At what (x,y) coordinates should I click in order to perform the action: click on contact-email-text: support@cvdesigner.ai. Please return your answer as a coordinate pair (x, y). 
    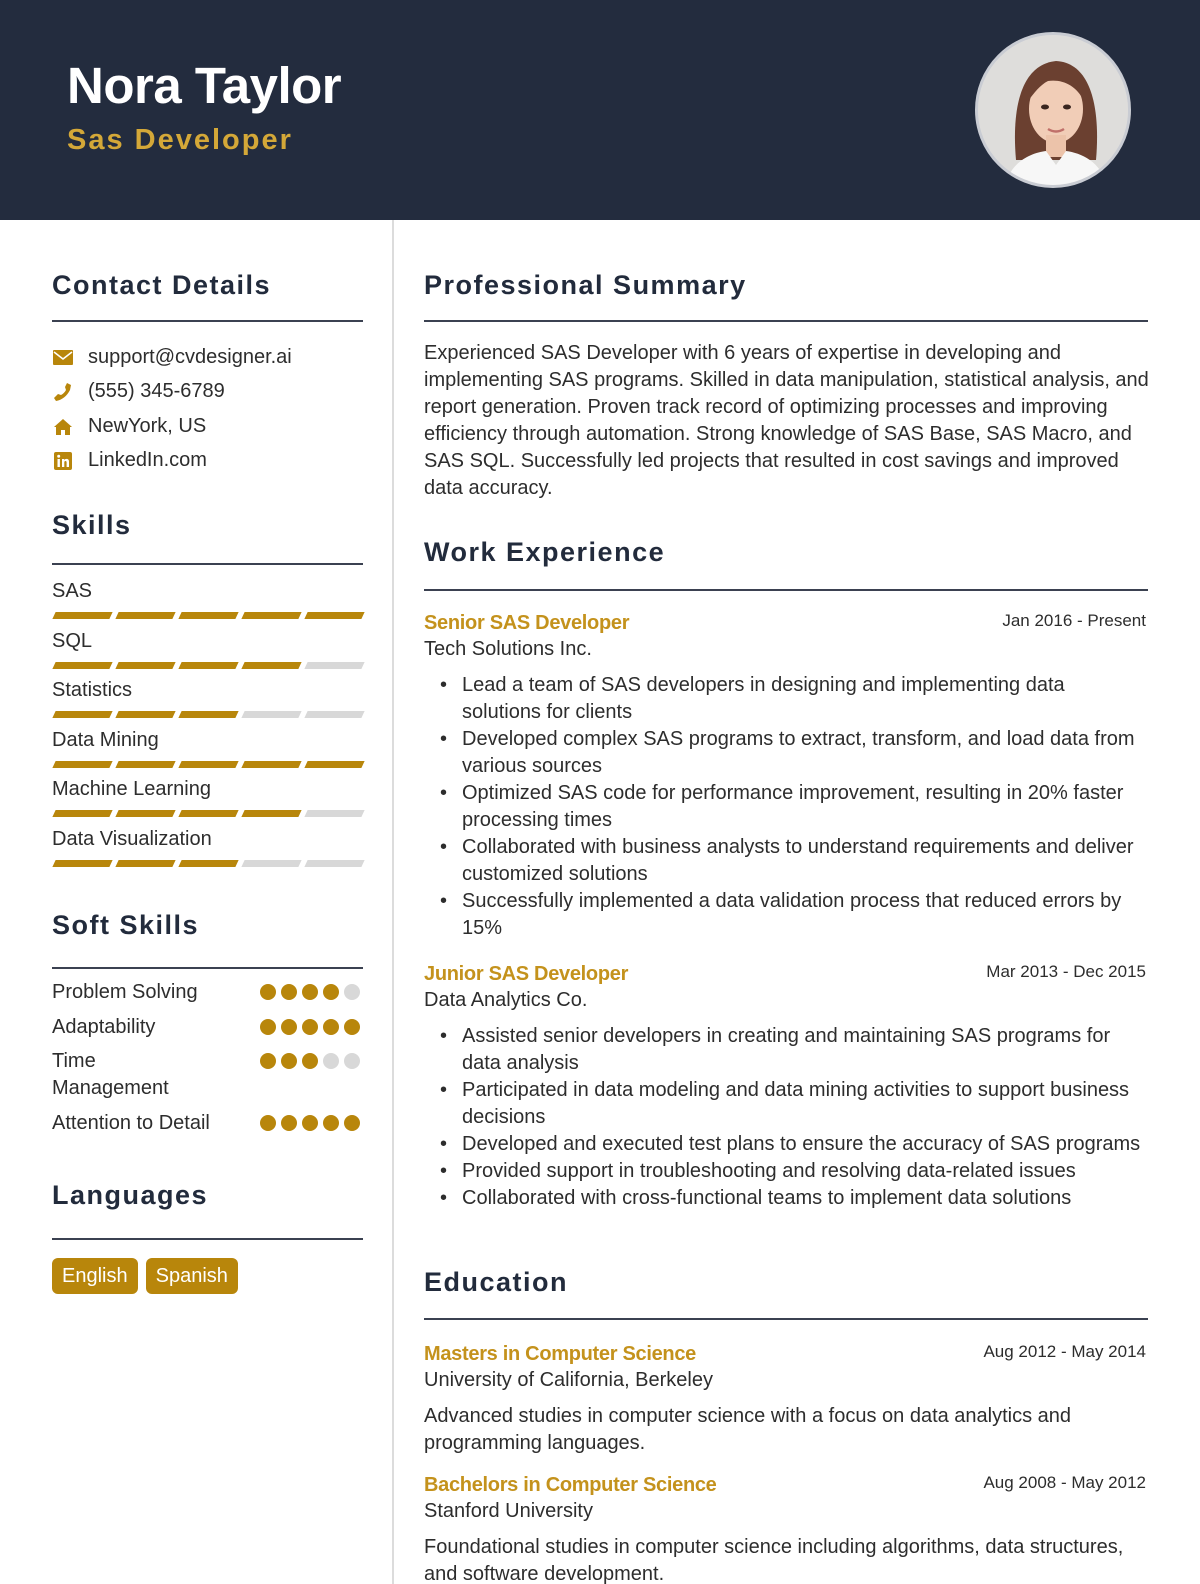
    Looking at the image, I should click on (190, 357).